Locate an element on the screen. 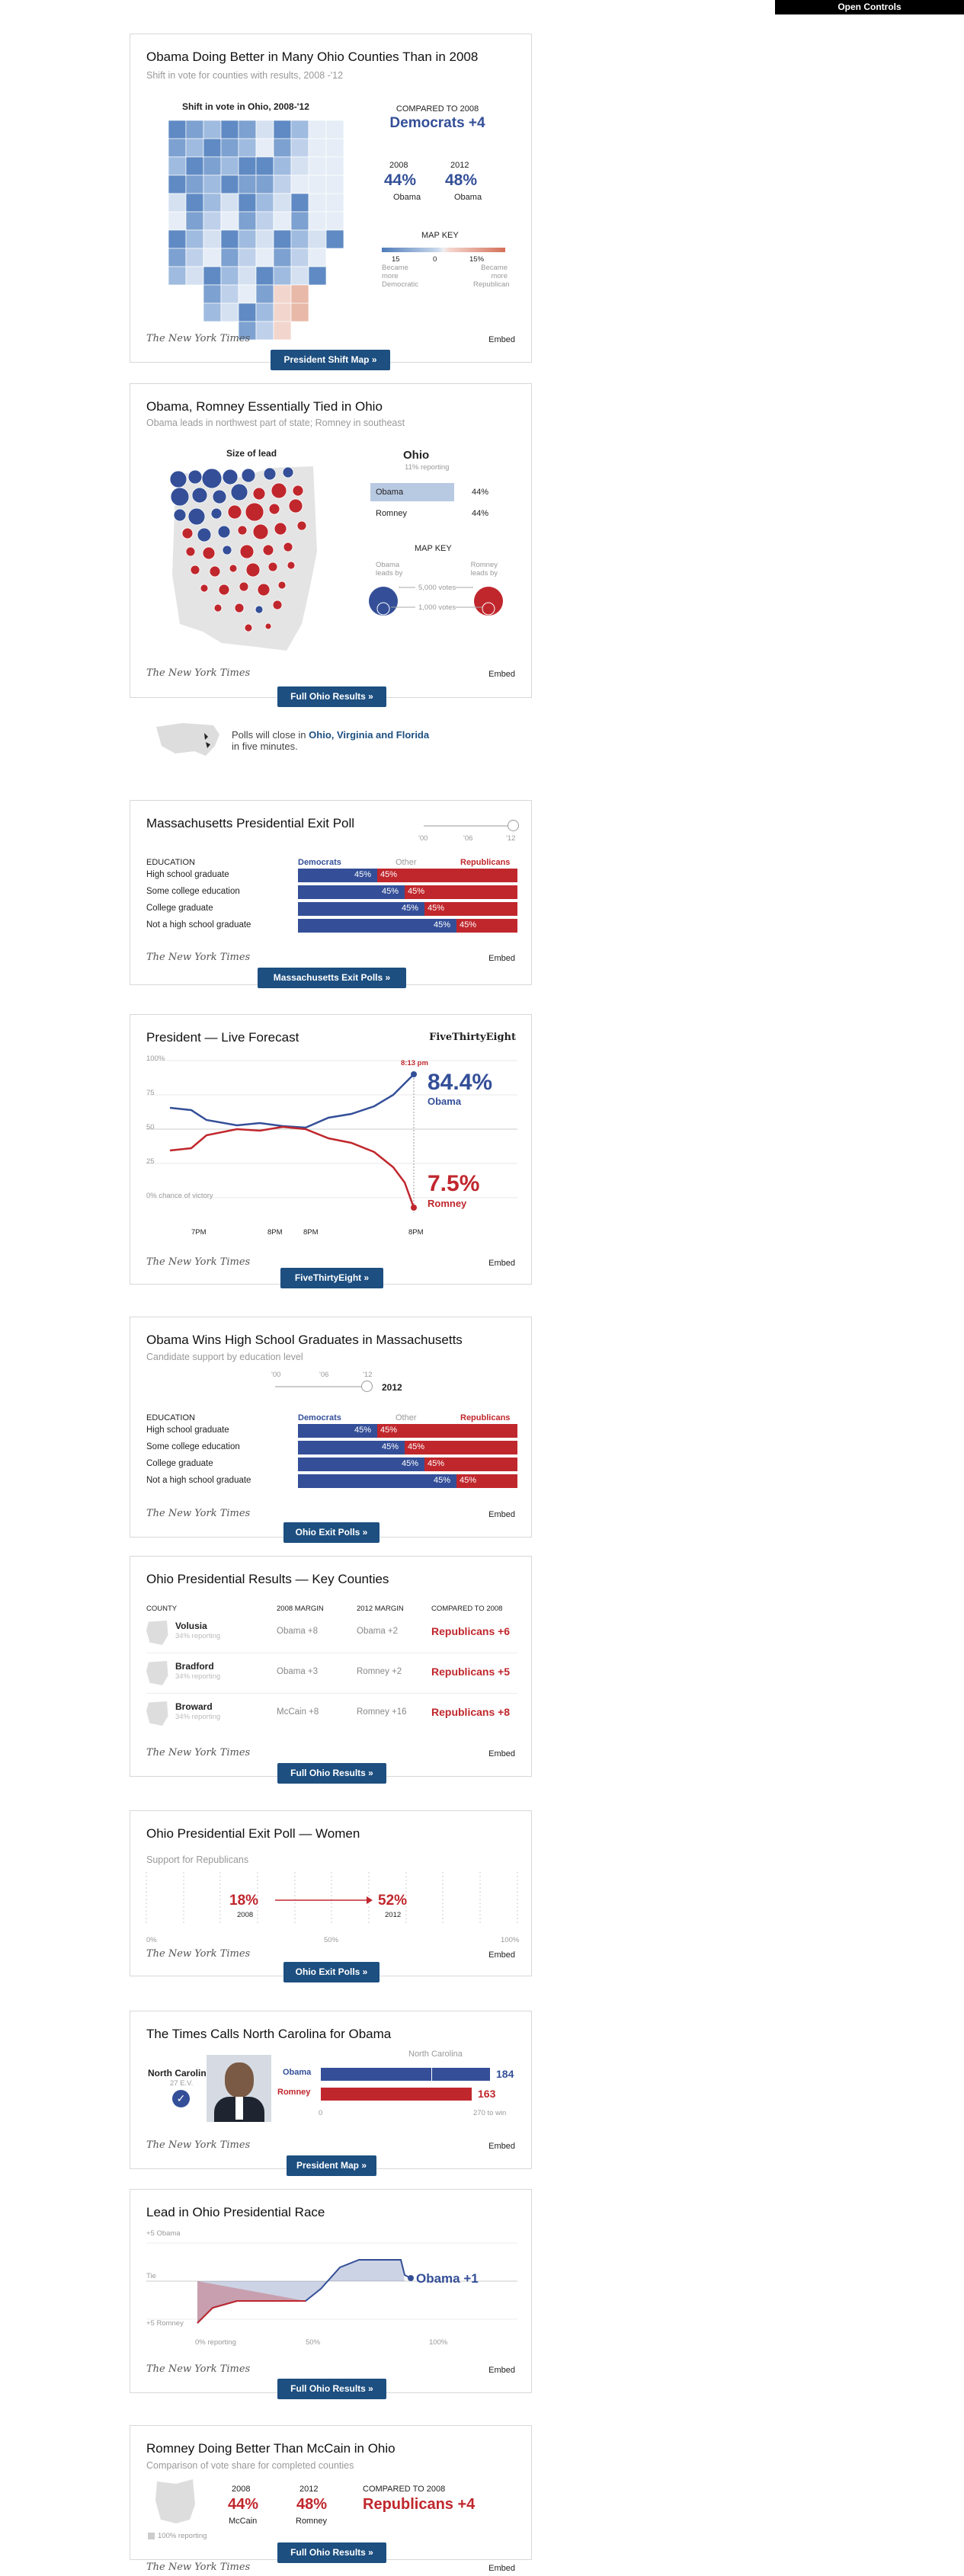 The height and width of the screenshot is (2576, 964). mass-exit-polls-button: Massachusetts Exit Polls » is located at coordinates (332, 978).